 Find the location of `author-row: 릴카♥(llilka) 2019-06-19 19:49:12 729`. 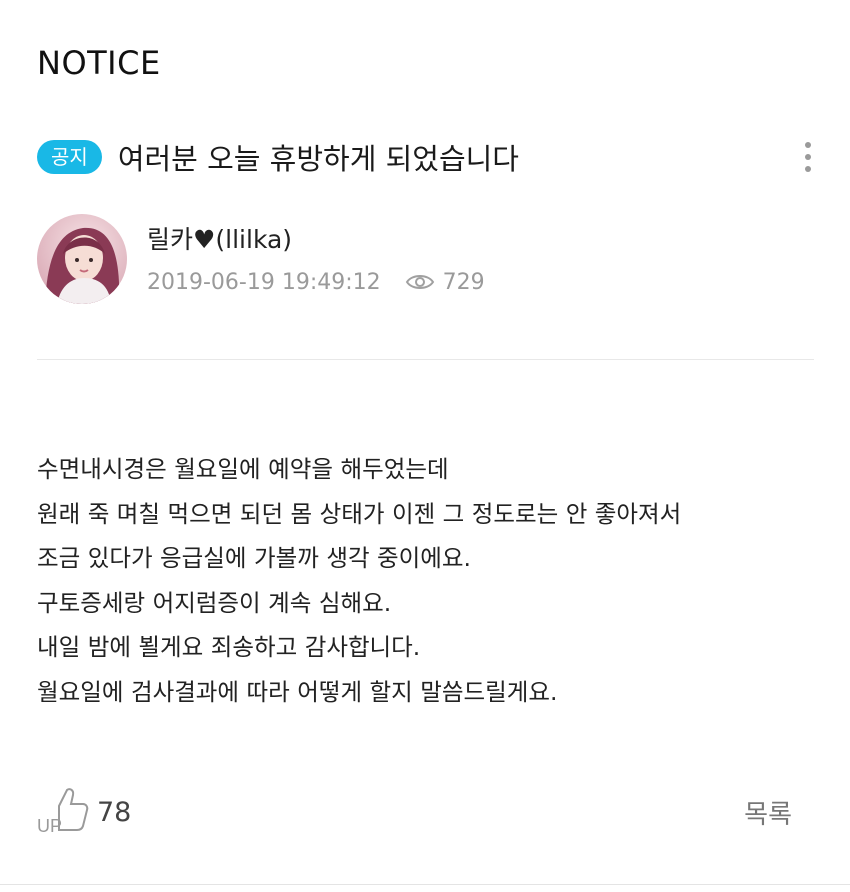

author-row: 릴카♥(llilka) 2019-06-19 19:49:12 729 is located at coordinates (261, 259).